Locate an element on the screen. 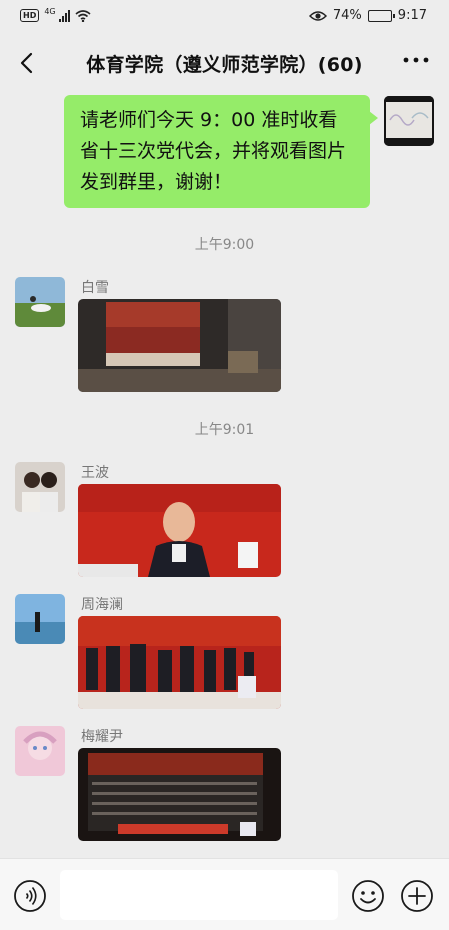 This screenshot has width=449, height=930. status-bar: HD 4G 74% 9:17 is located at coordinates (224, 17).